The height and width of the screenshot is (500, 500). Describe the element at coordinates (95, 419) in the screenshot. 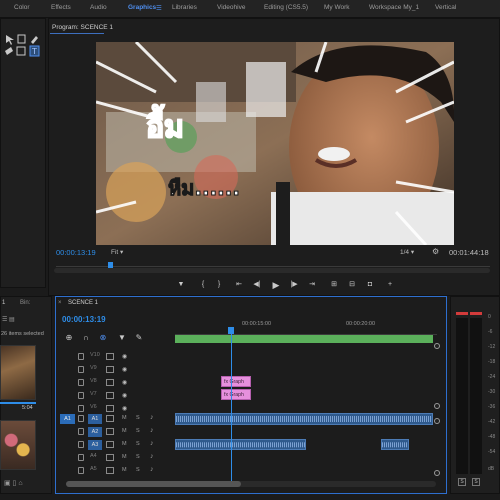

I see `track-name: A1` at that location.